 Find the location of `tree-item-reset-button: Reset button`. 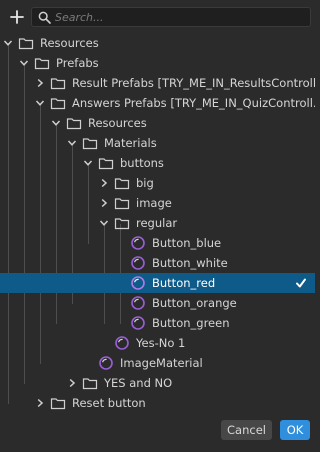

tree-item-reset-button: Reset button is located at coordinates (157, 403).